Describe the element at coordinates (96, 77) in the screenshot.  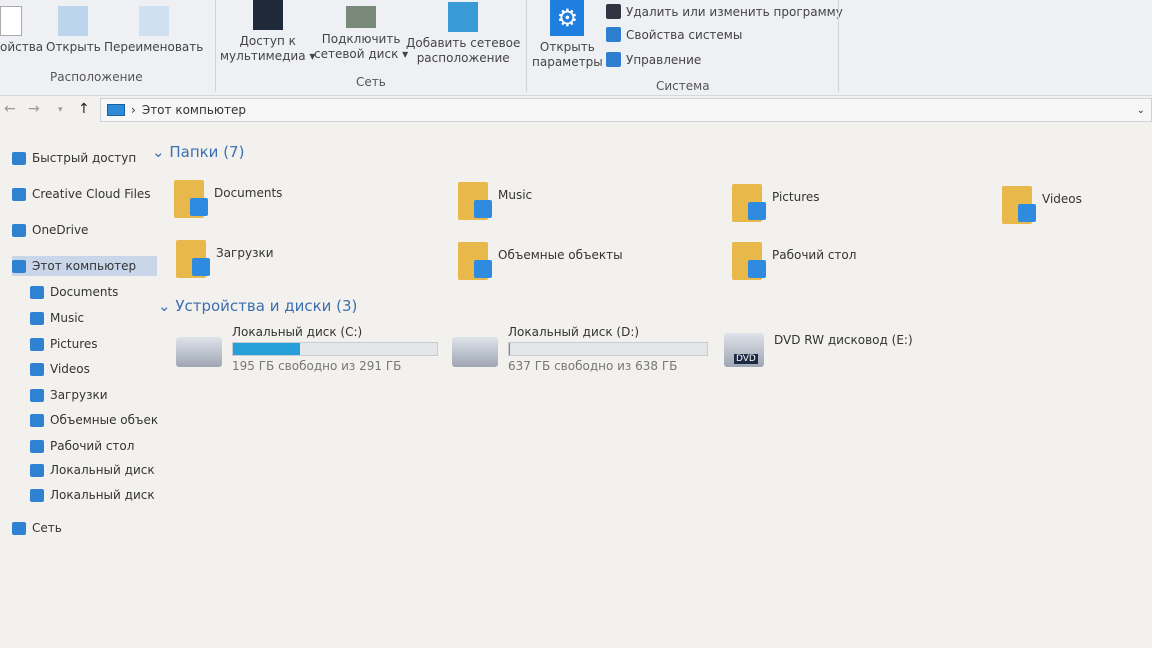
I see `group-label-location: Расположение` at that location.